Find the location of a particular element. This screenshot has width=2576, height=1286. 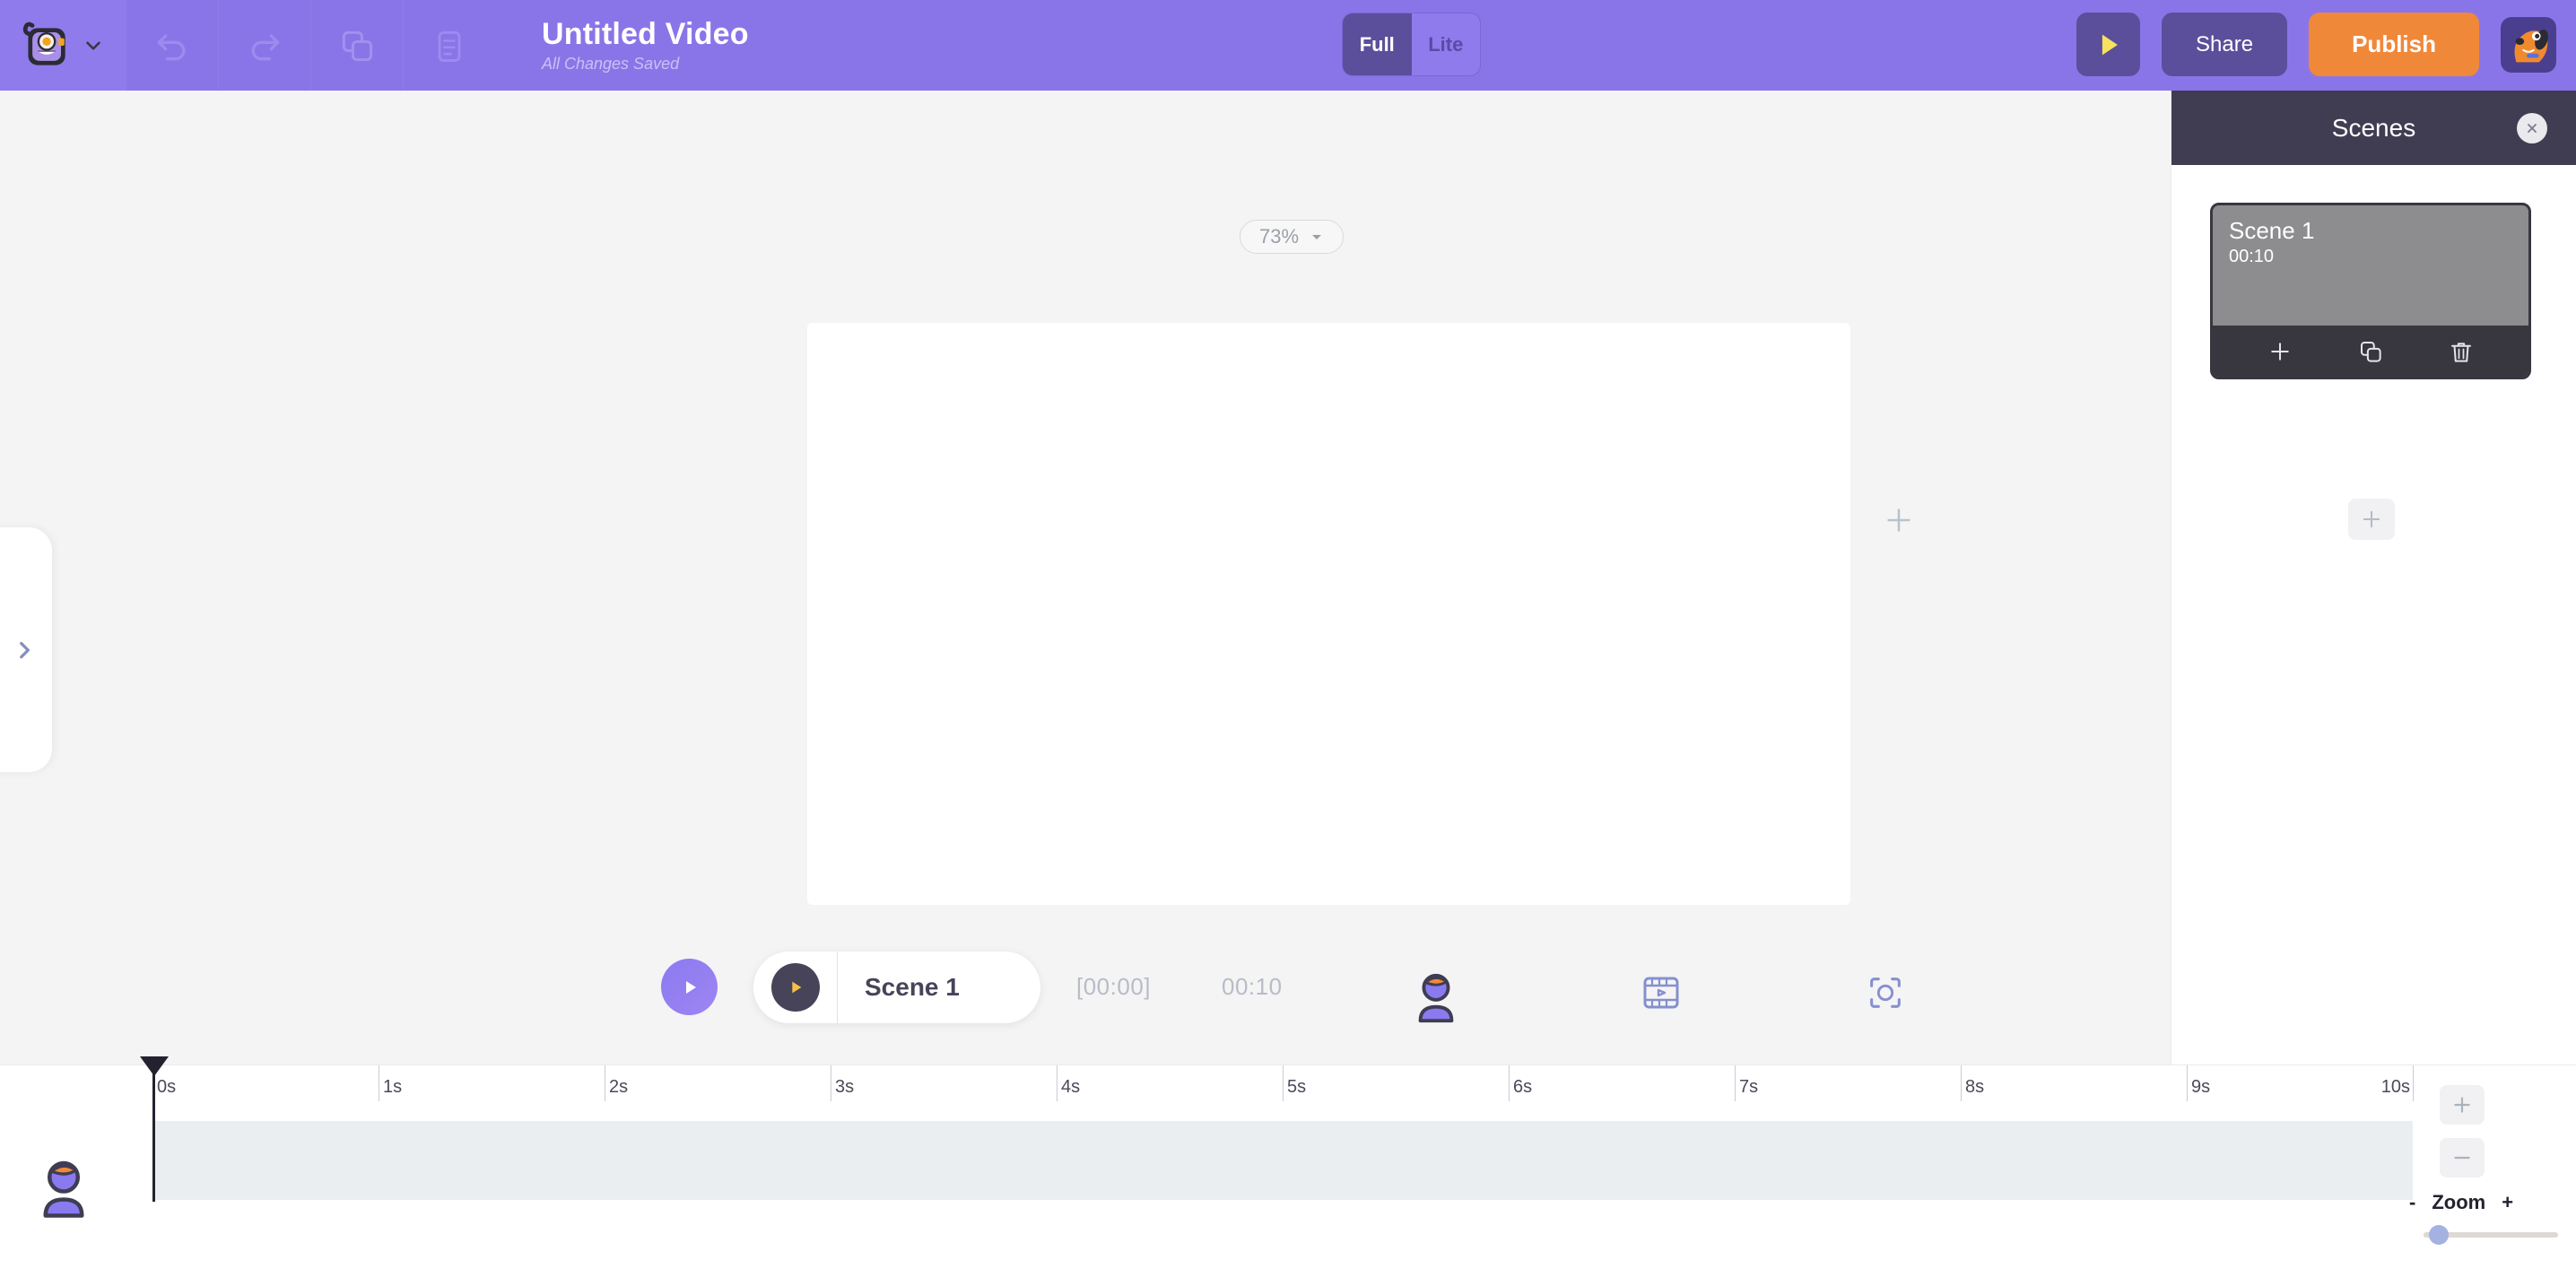

total-time-label: 00:10 is located at coordinates (1252, 986).